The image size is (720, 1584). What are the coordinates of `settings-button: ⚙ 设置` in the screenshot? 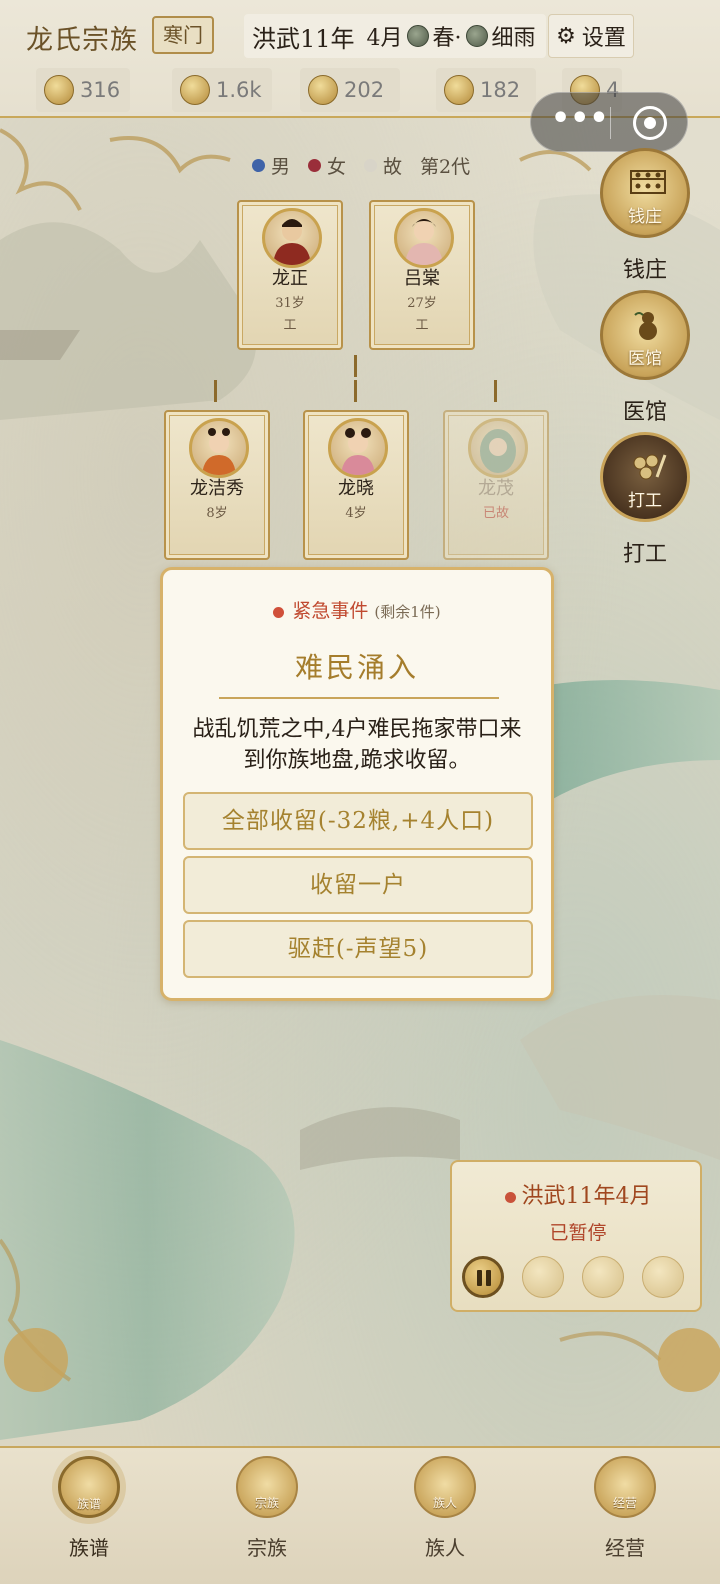 It's located at (591, 36).